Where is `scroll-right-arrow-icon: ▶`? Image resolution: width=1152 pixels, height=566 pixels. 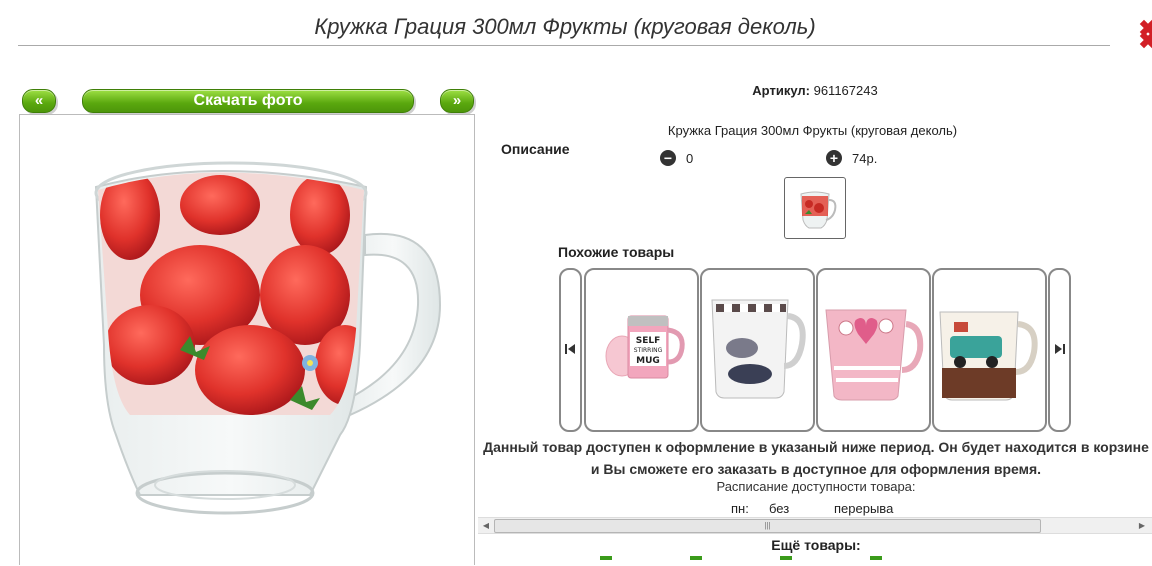 scroll-right-arrow-icon: ▶ is located at coordinates (1142, 525).